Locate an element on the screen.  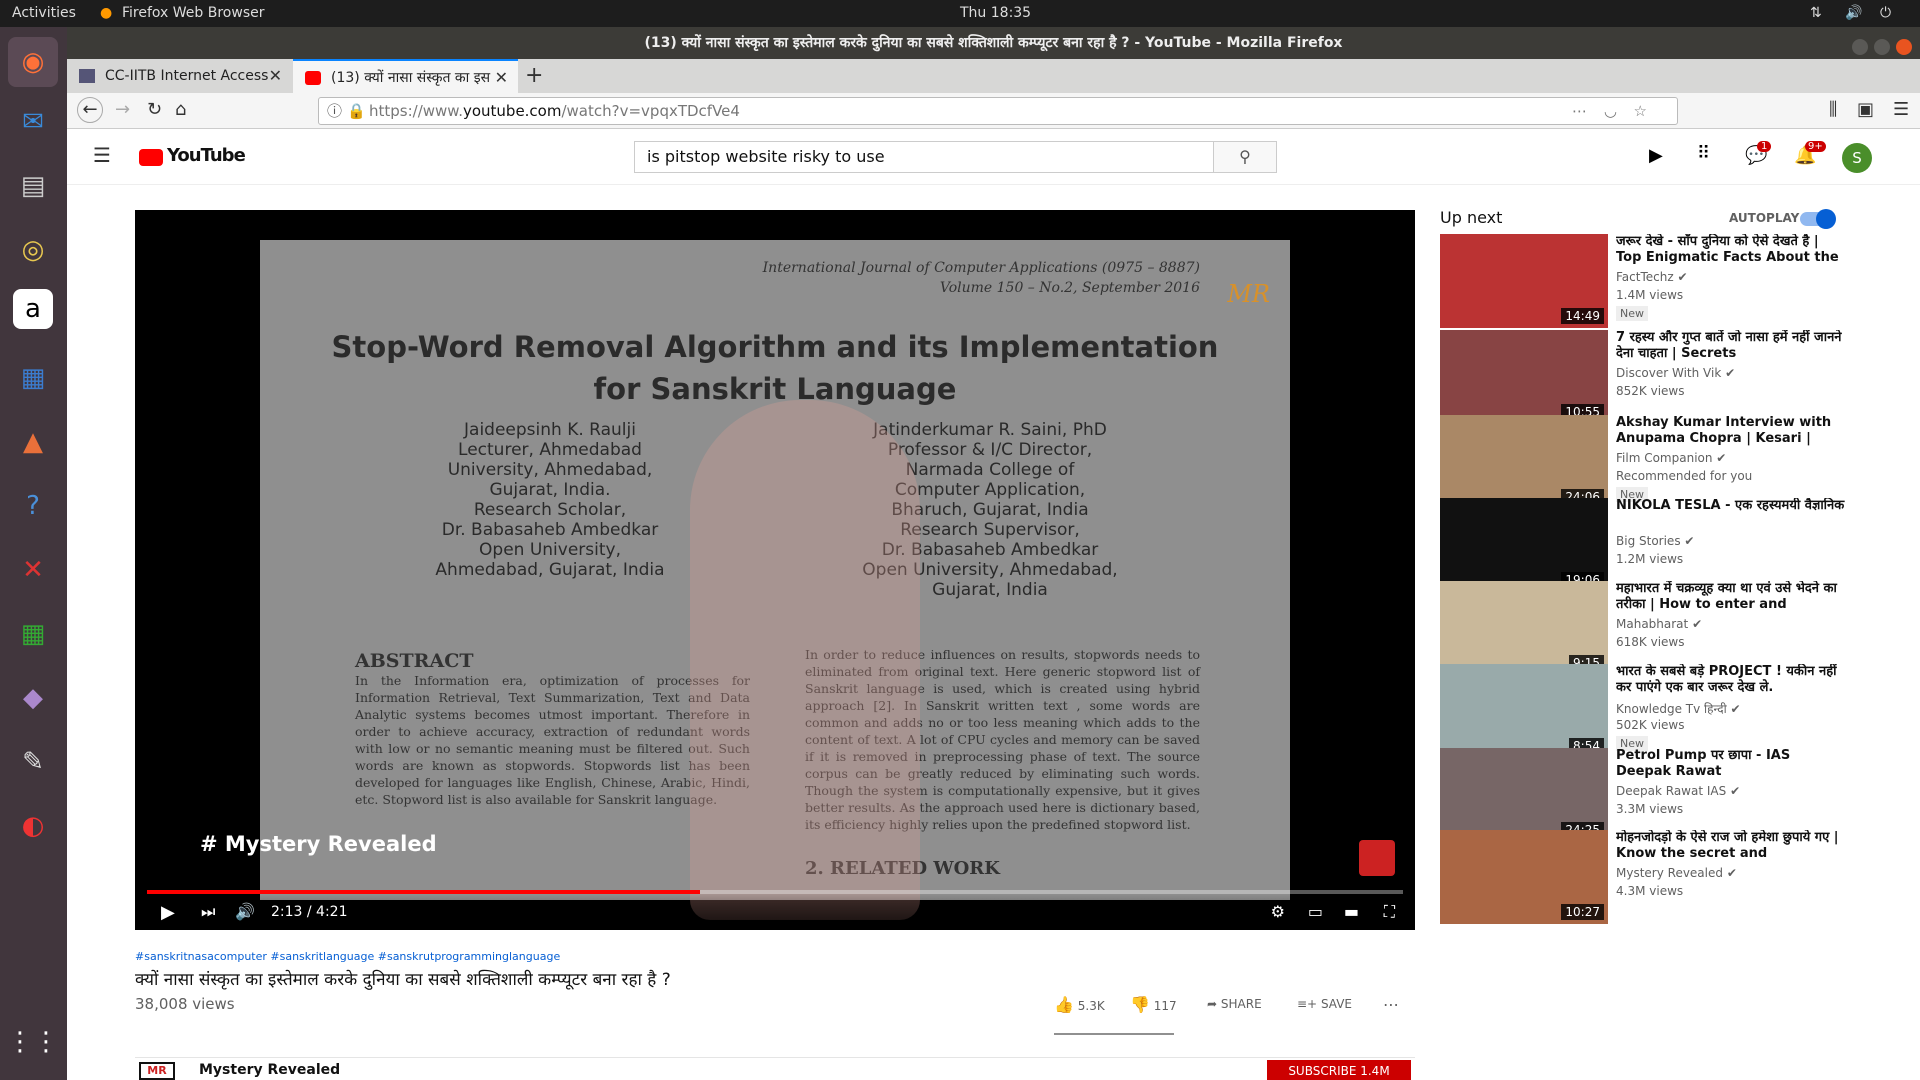
channel-avatar: MR is located at coordinates (157, 1071).